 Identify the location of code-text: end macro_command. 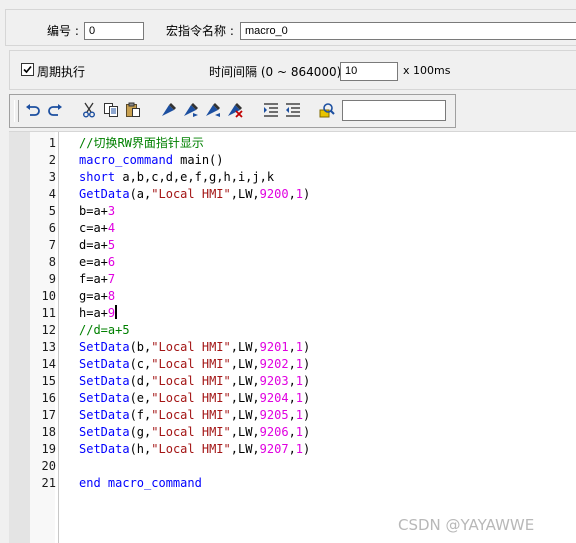
(140, 483).